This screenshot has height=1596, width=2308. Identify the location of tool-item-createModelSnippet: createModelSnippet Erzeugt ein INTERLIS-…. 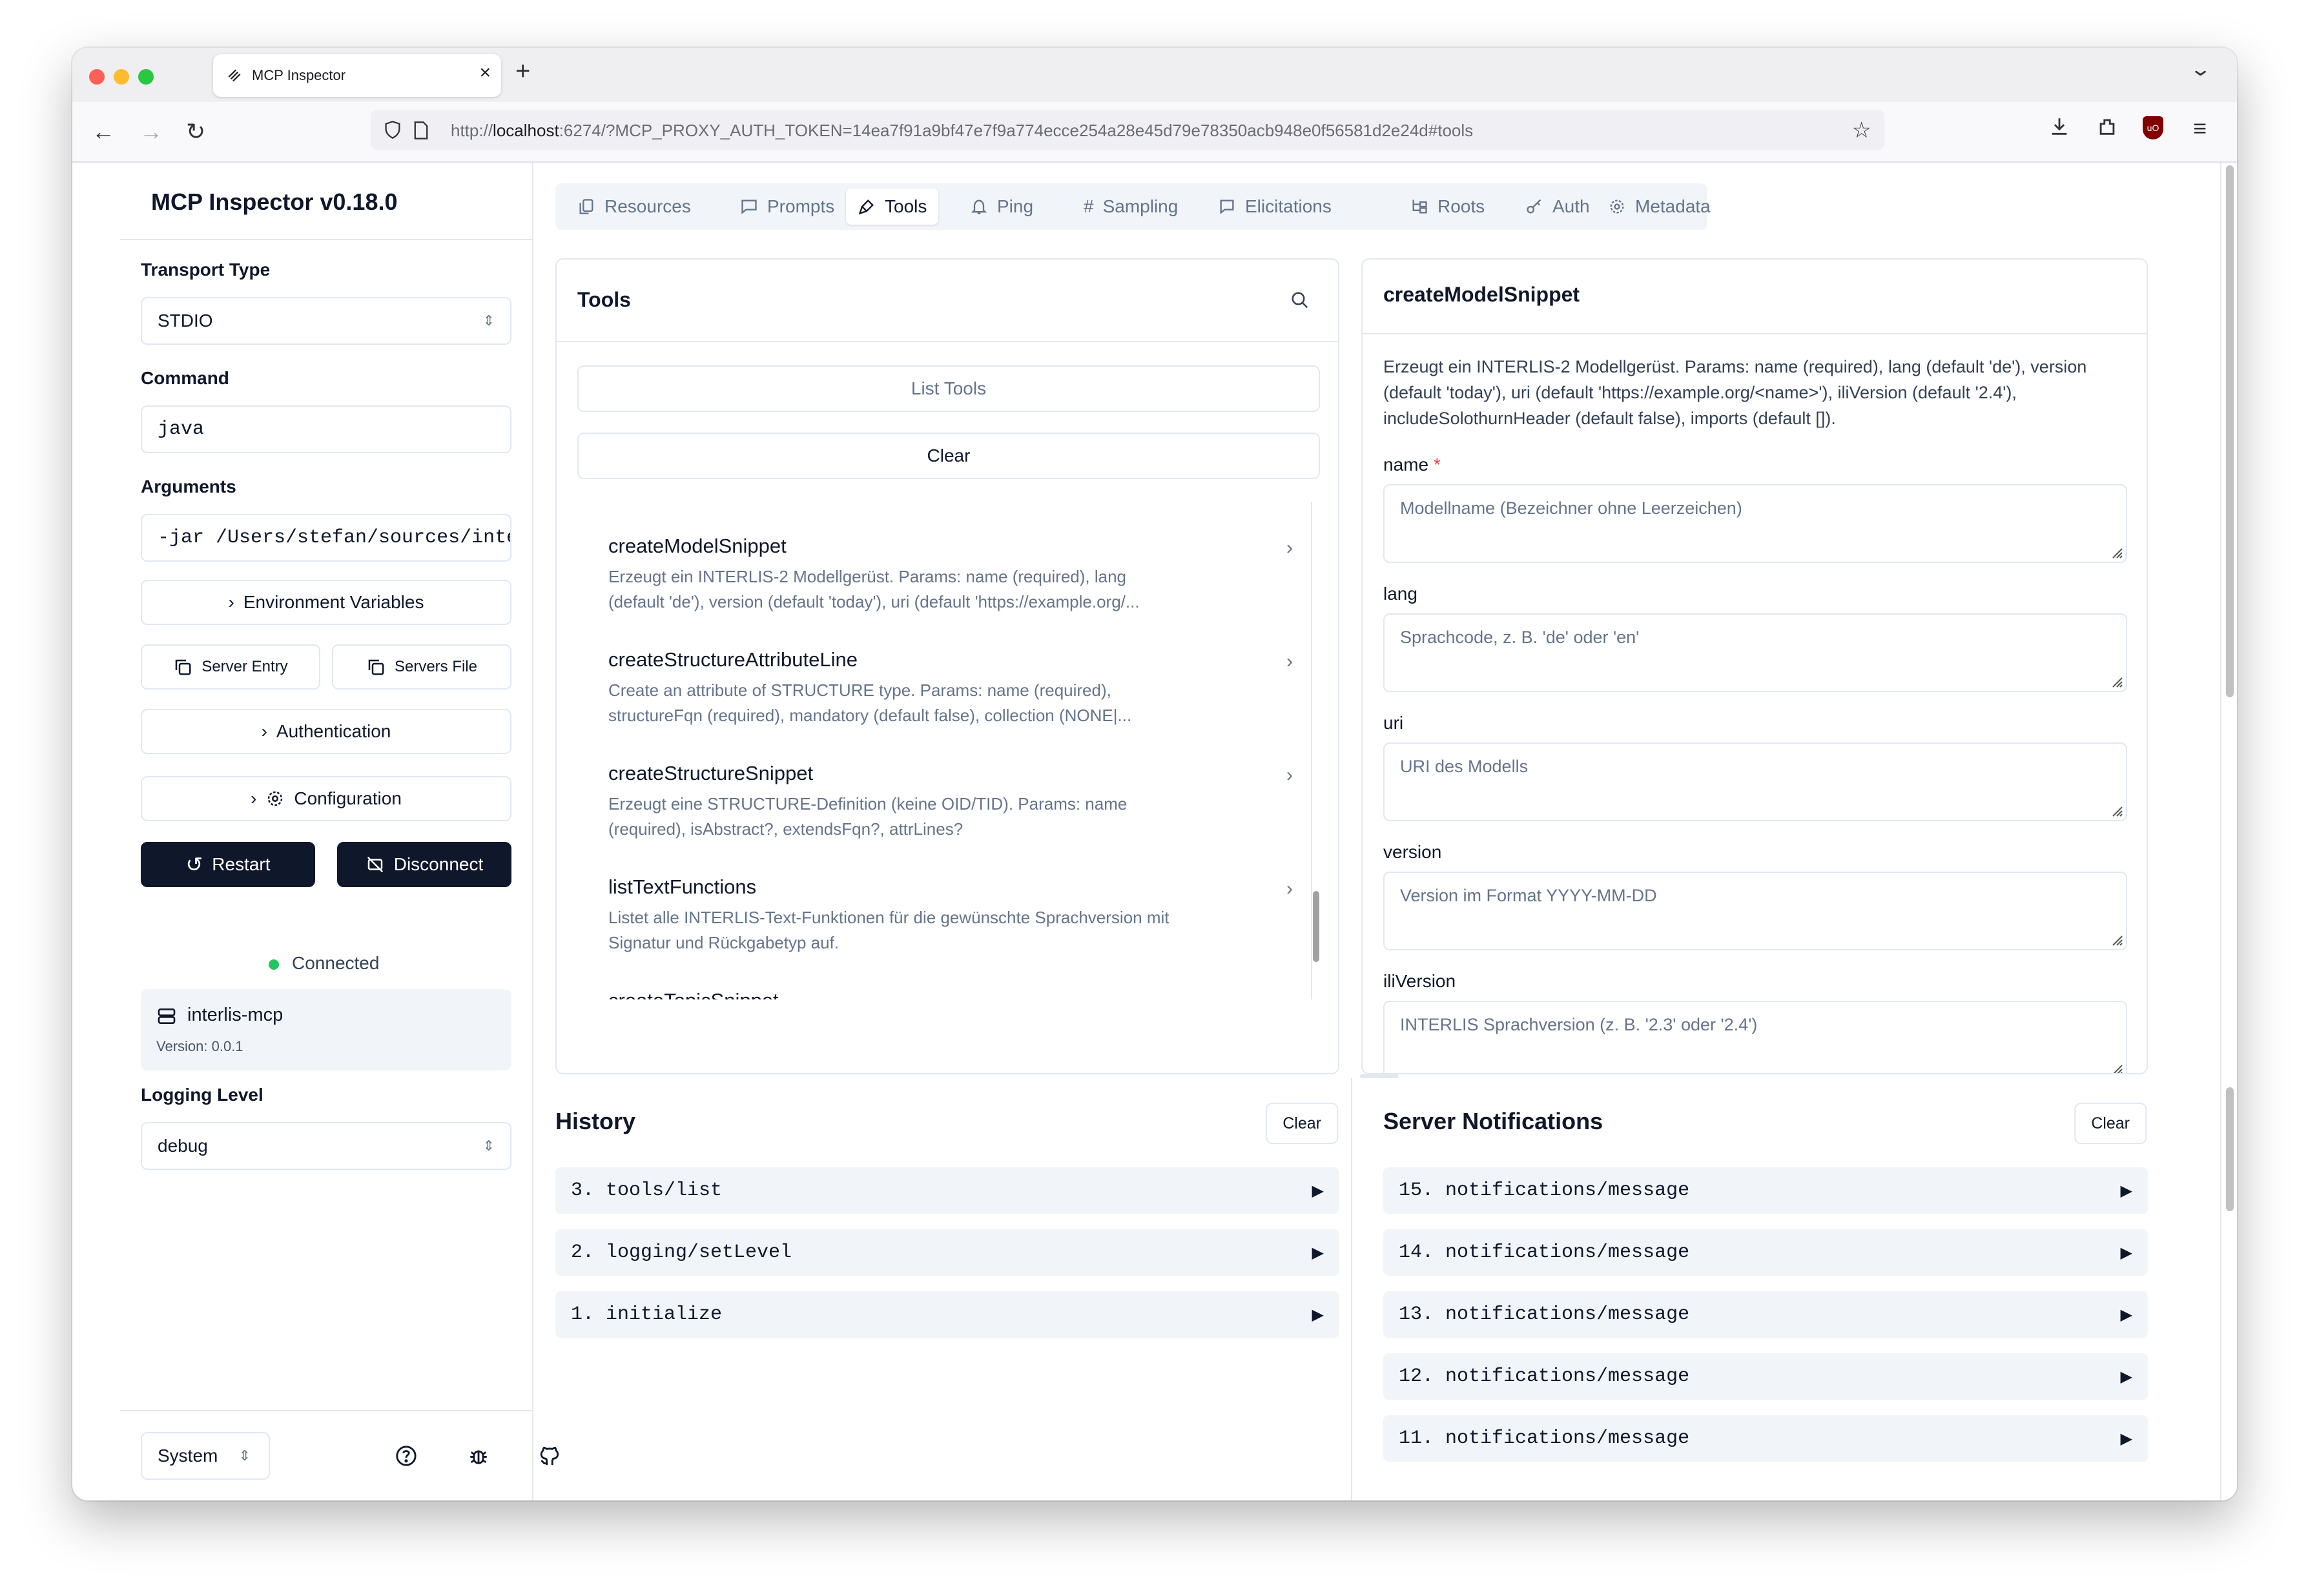
(950, 575).